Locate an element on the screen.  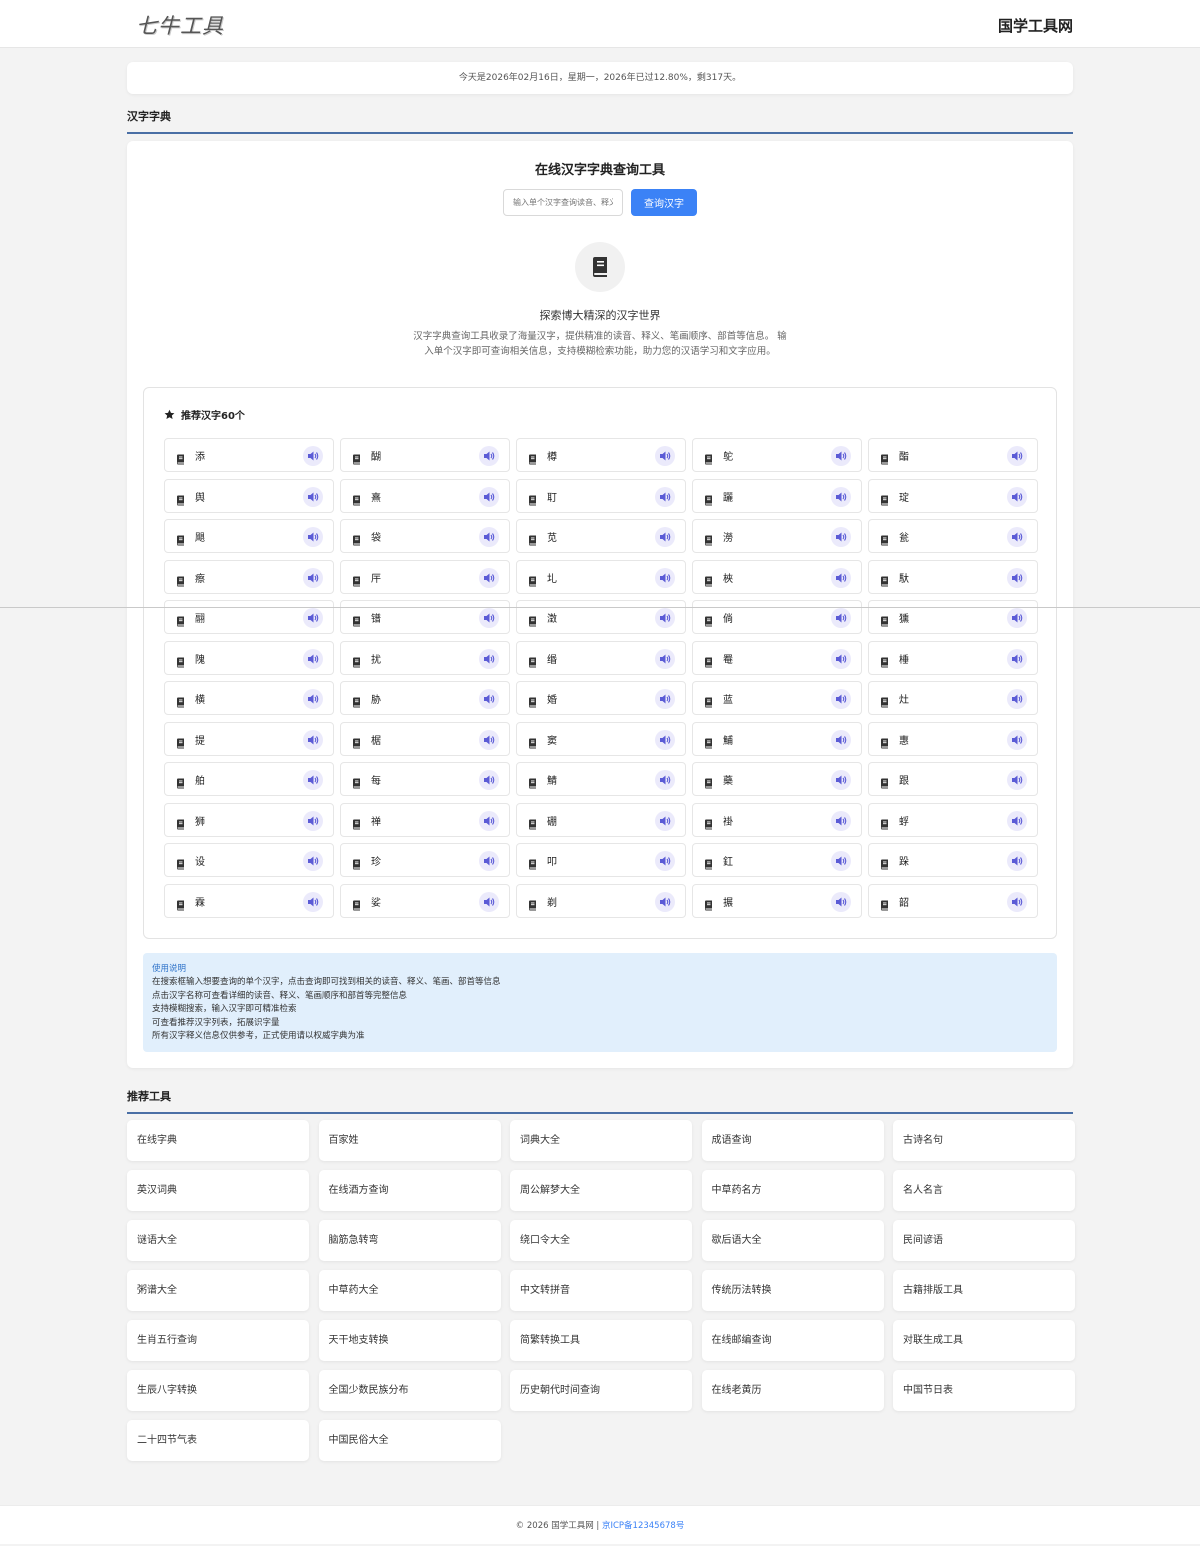
character-label: 澇 is located at coordinates (728, 536).